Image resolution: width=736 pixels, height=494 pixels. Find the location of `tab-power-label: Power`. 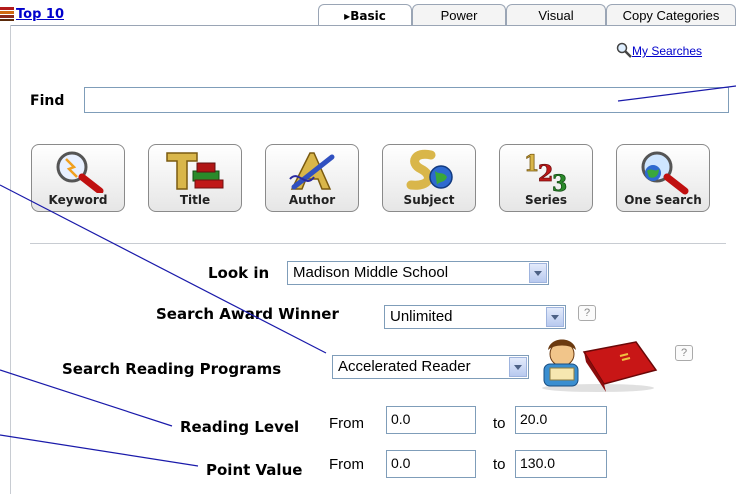

tab-power-label: Power is located at coordinates (459, 15).